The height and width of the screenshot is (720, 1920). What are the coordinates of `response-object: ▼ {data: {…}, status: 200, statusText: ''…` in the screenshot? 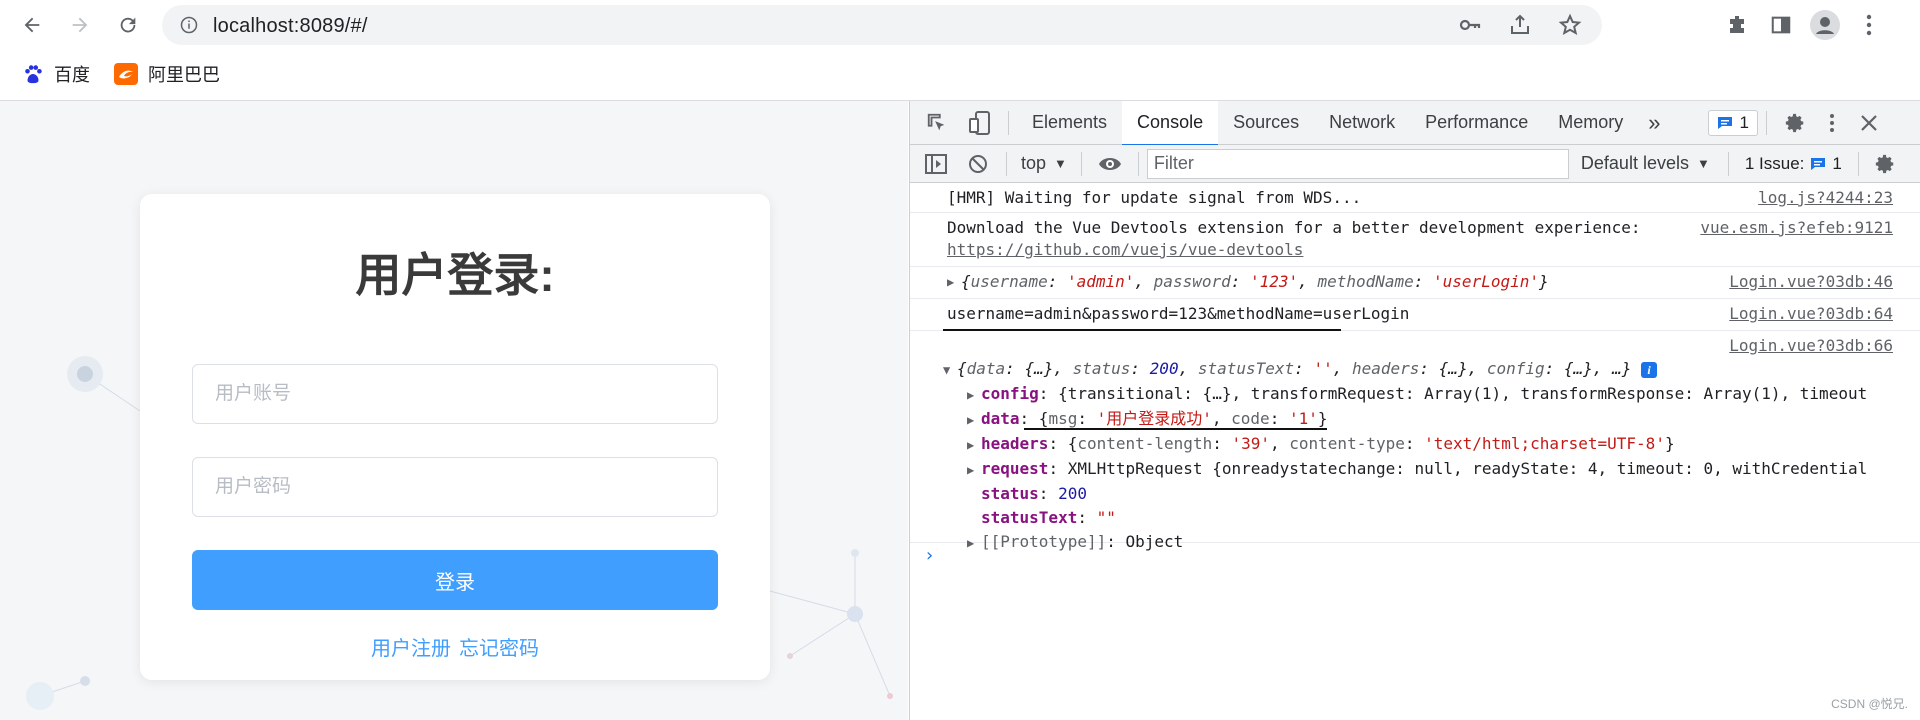 It's located at (1418, 369).